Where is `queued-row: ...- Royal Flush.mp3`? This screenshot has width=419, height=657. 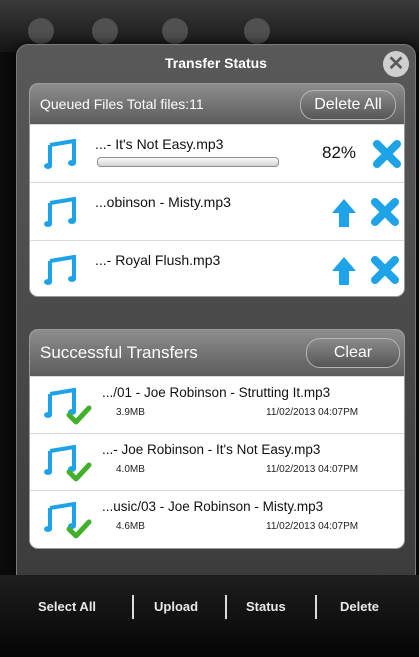
queued-row: ...- Royal Flush.mp3 is located at coordinates (217, 268).